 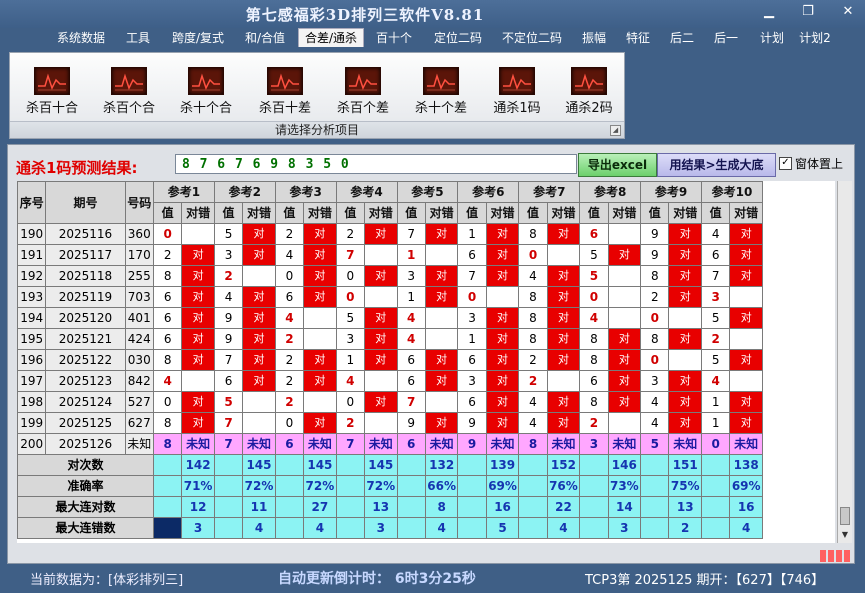 What do you see at coordinates (716, 165) in the screenshot?
I see `generate-base-button: 用结果>生成大底` at bounding box center [716, 165].